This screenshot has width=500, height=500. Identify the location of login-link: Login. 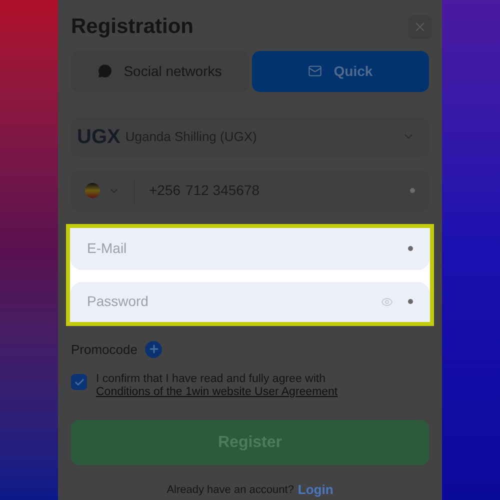
(316, 490).